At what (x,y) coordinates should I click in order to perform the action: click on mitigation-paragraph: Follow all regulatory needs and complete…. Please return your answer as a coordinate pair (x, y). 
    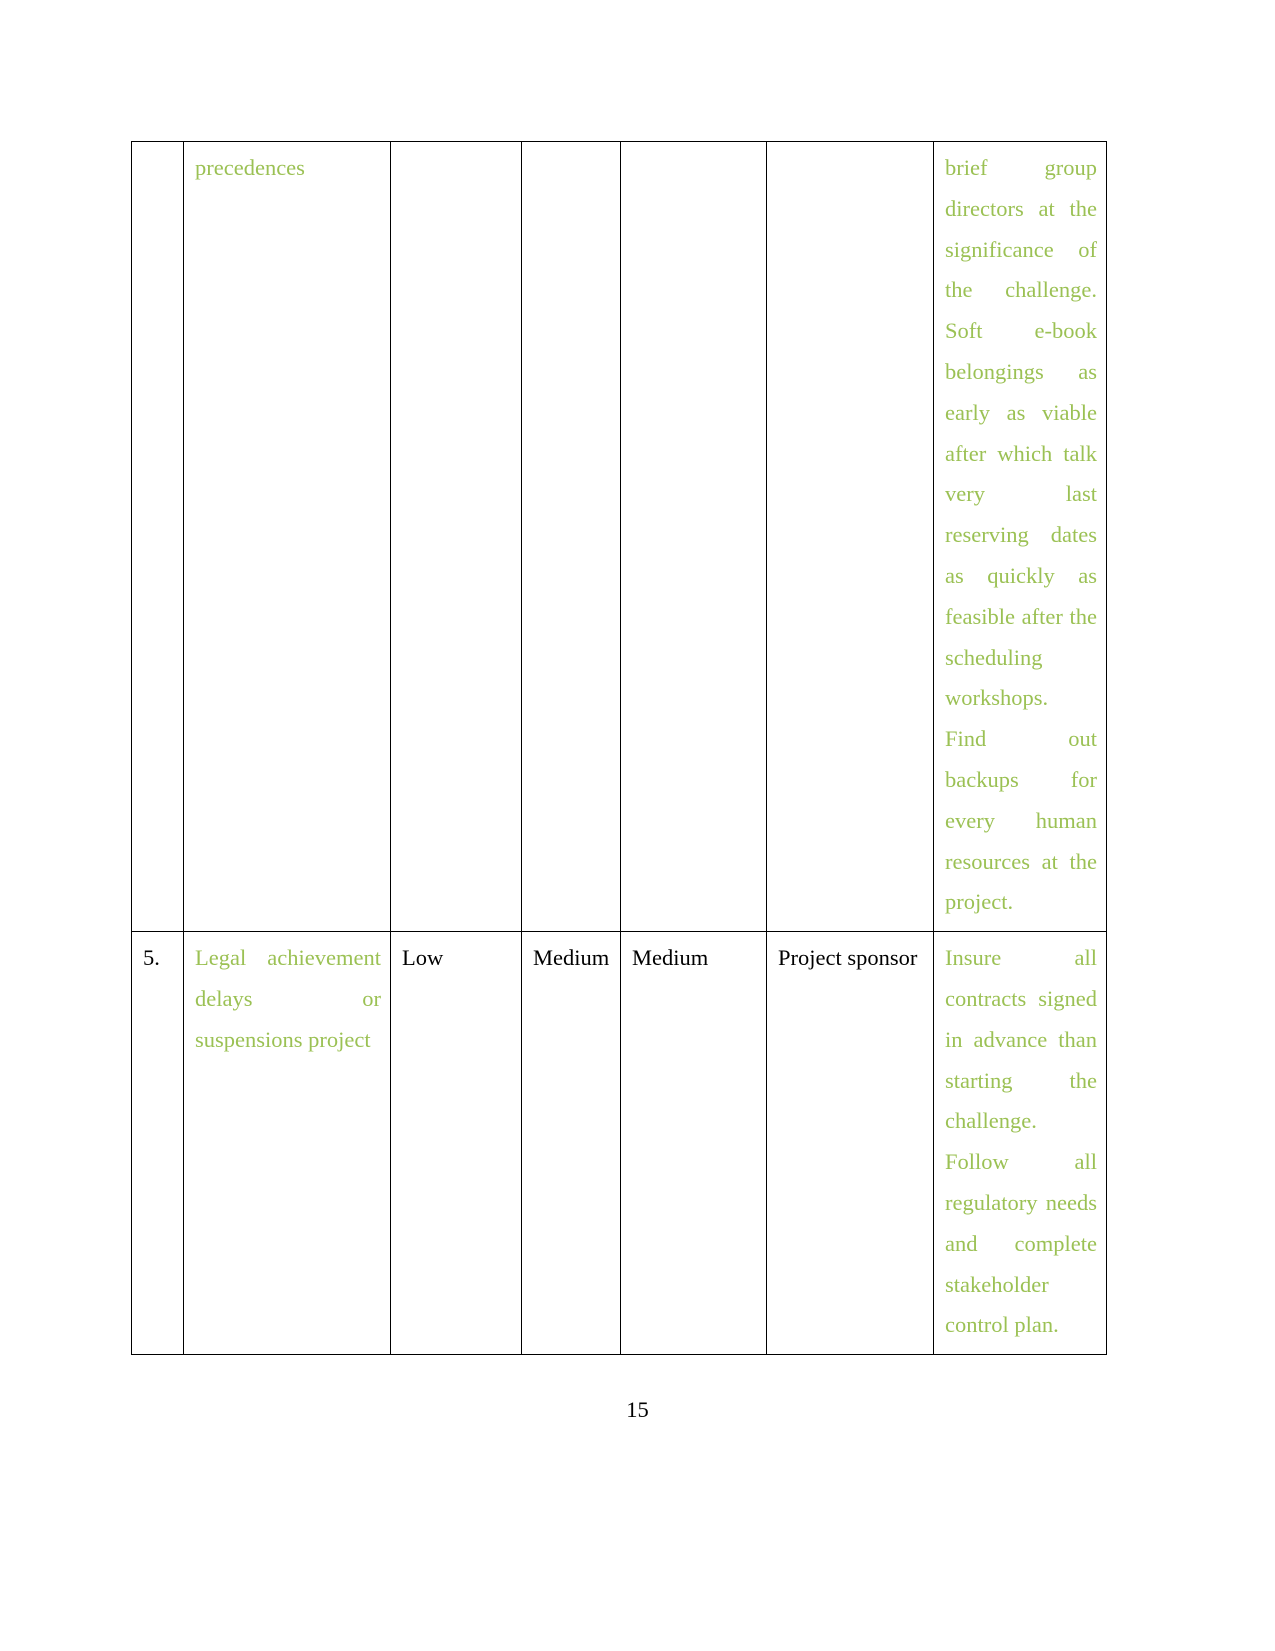
    Looking at the image, I should click on (1021, 1243).